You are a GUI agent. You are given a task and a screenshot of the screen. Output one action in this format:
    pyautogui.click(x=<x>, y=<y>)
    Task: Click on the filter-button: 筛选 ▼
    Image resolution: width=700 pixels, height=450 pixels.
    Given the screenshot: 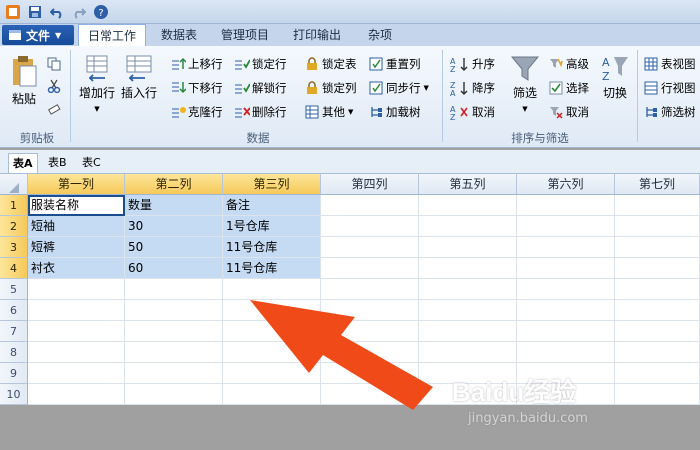 What is the action you would take?
    pyautogui.click(x=525, y=83)
    